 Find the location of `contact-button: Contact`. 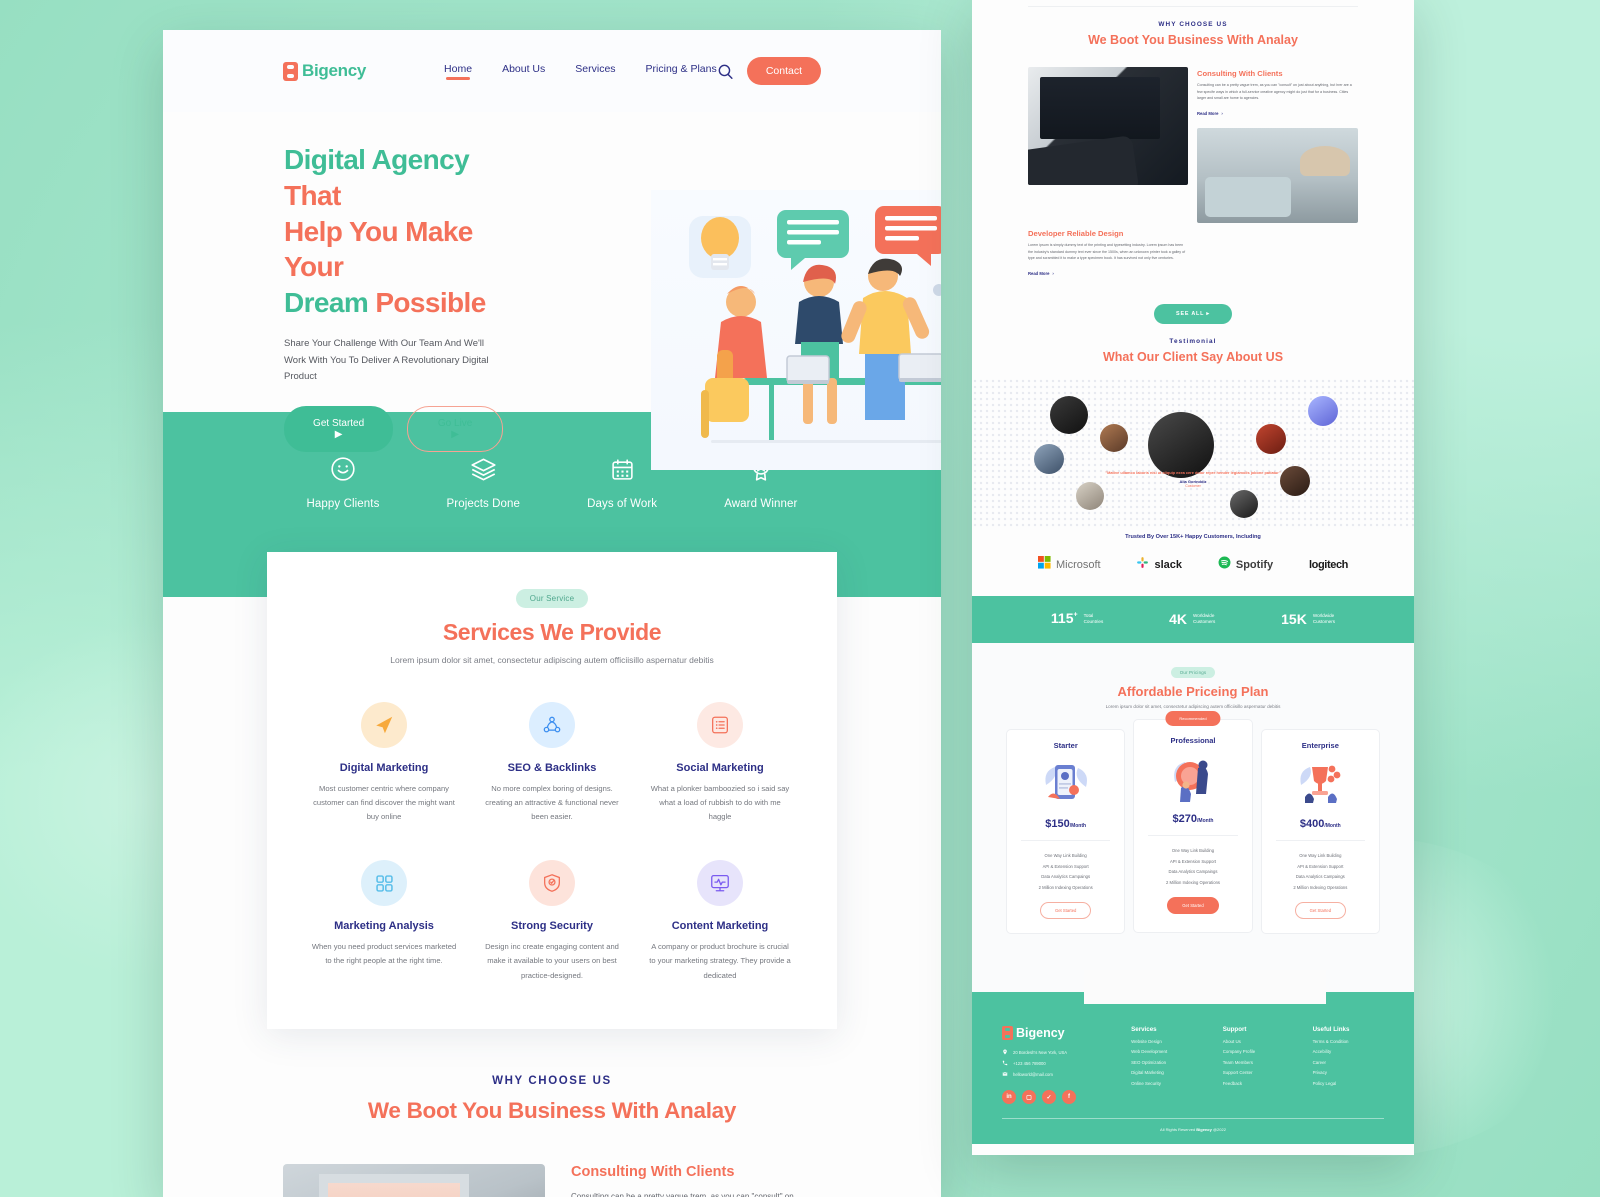

contact-button: Contact is located at coordinates (783, 71).